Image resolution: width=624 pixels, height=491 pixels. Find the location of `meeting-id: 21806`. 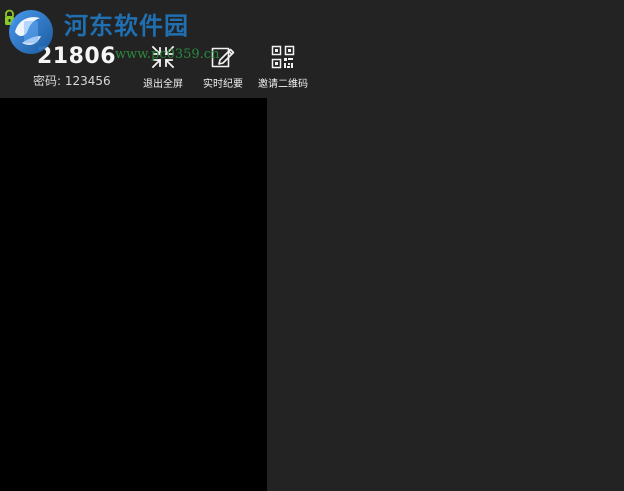

meeting-id: 21806 is located at coordinates (77, 56).